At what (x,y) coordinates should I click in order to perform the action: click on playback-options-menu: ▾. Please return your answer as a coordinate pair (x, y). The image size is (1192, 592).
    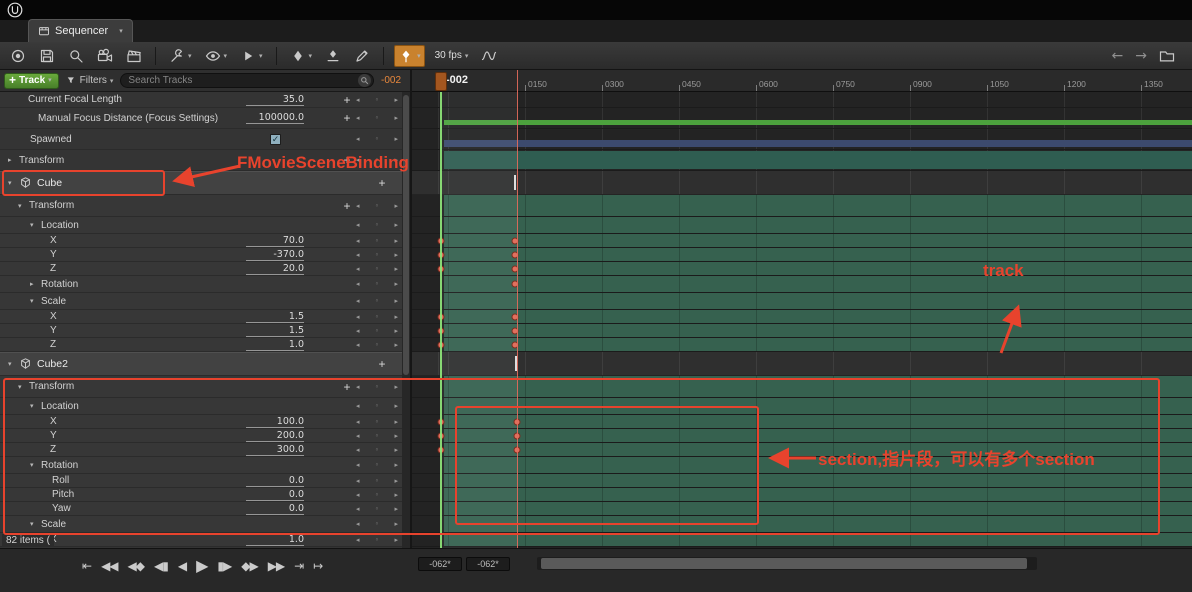
    Looking at the image, I should click on (251, 56).